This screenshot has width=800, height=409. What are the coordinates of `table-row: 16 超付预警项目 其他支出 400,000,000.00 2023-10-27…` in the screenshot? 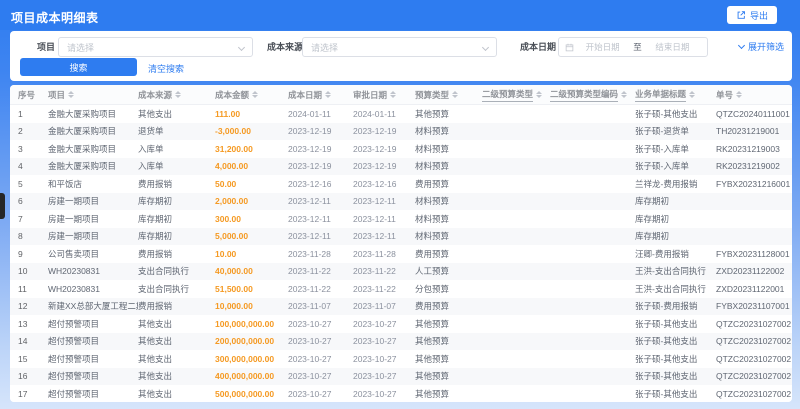 It's located at (401, 376).